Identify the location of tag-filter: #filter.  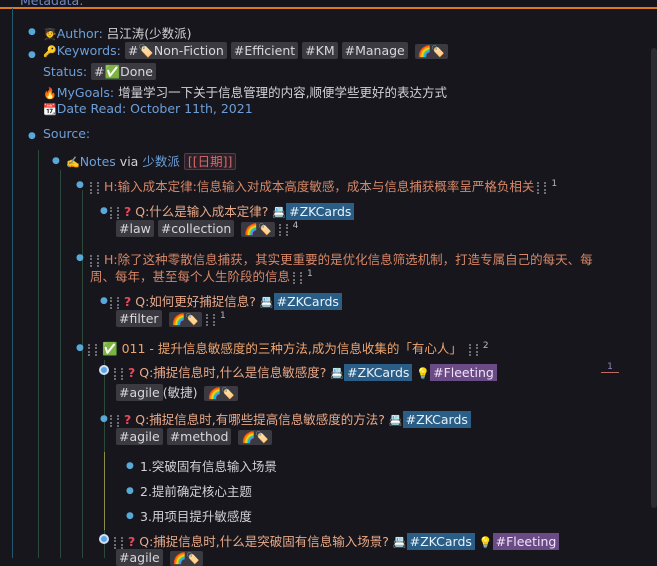
(139, 319).